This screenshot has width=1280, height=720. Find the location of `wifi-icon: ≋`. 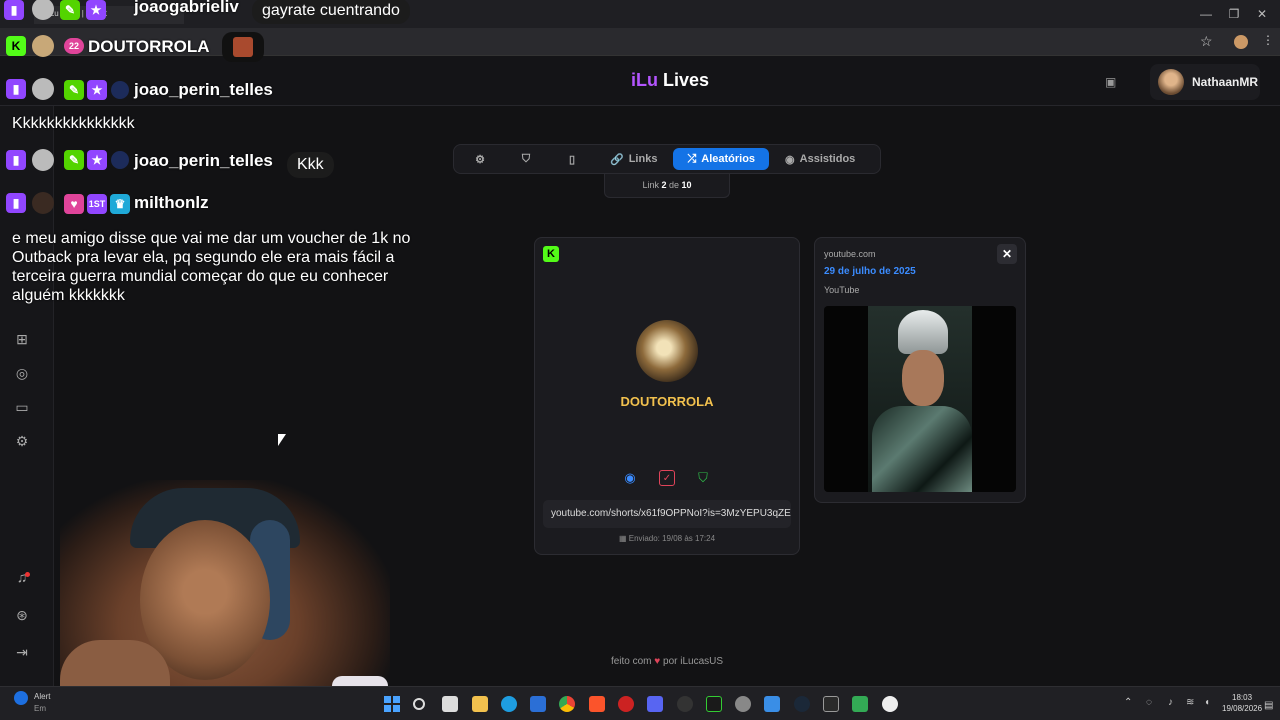

wifi-icon: ≋ is located at coordinates (1190, 702).